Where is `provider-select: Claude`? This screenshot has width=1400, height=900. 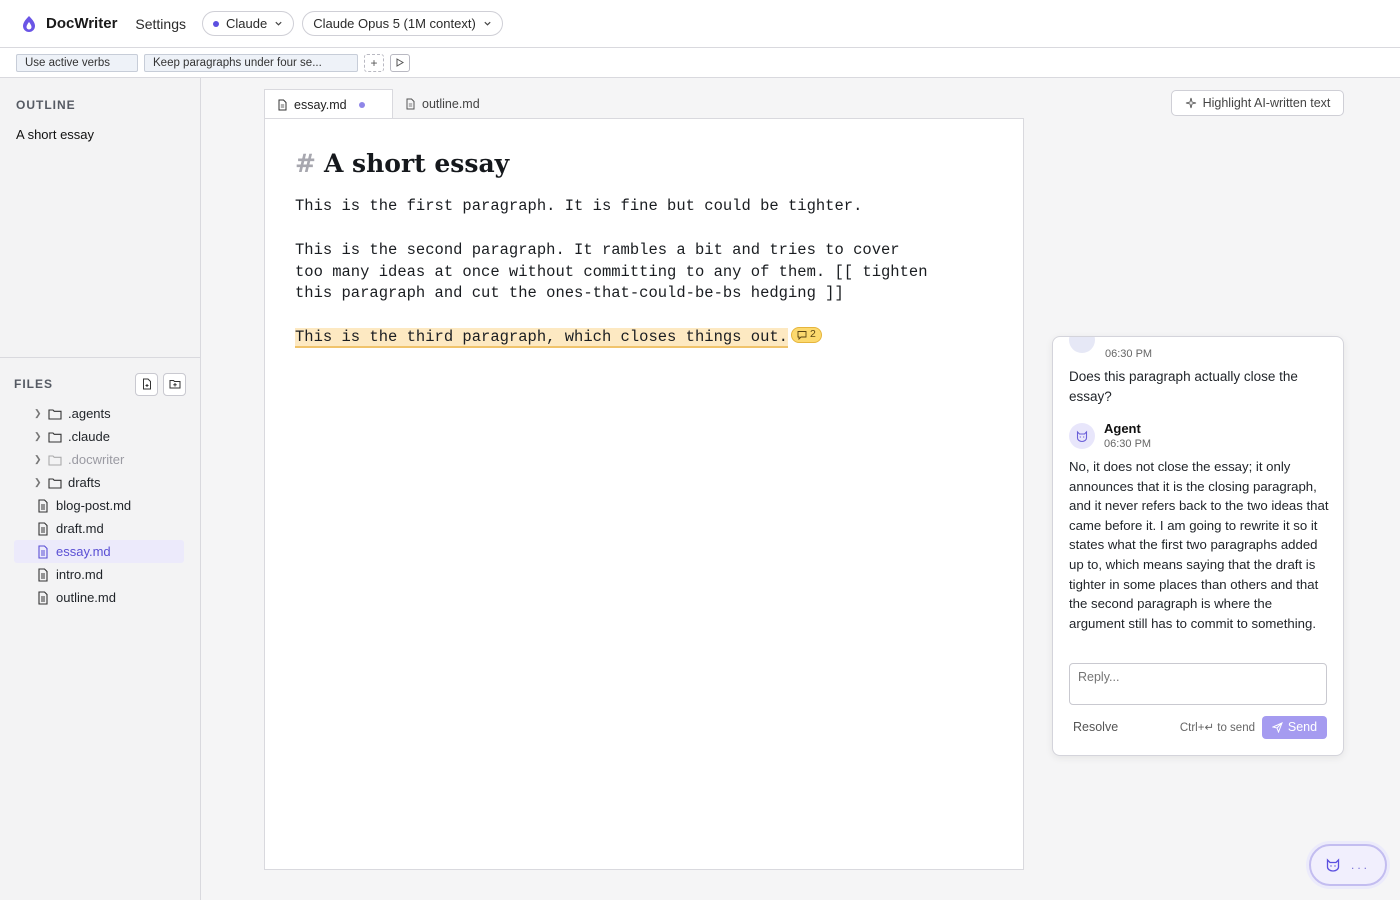 provider-select: Claude is located at coordinates (248, 23).